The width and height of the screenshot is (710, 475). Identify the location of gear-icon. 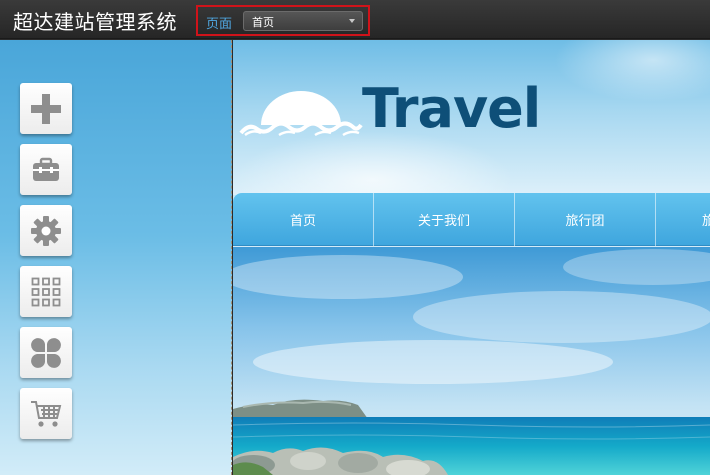
(46, 230).